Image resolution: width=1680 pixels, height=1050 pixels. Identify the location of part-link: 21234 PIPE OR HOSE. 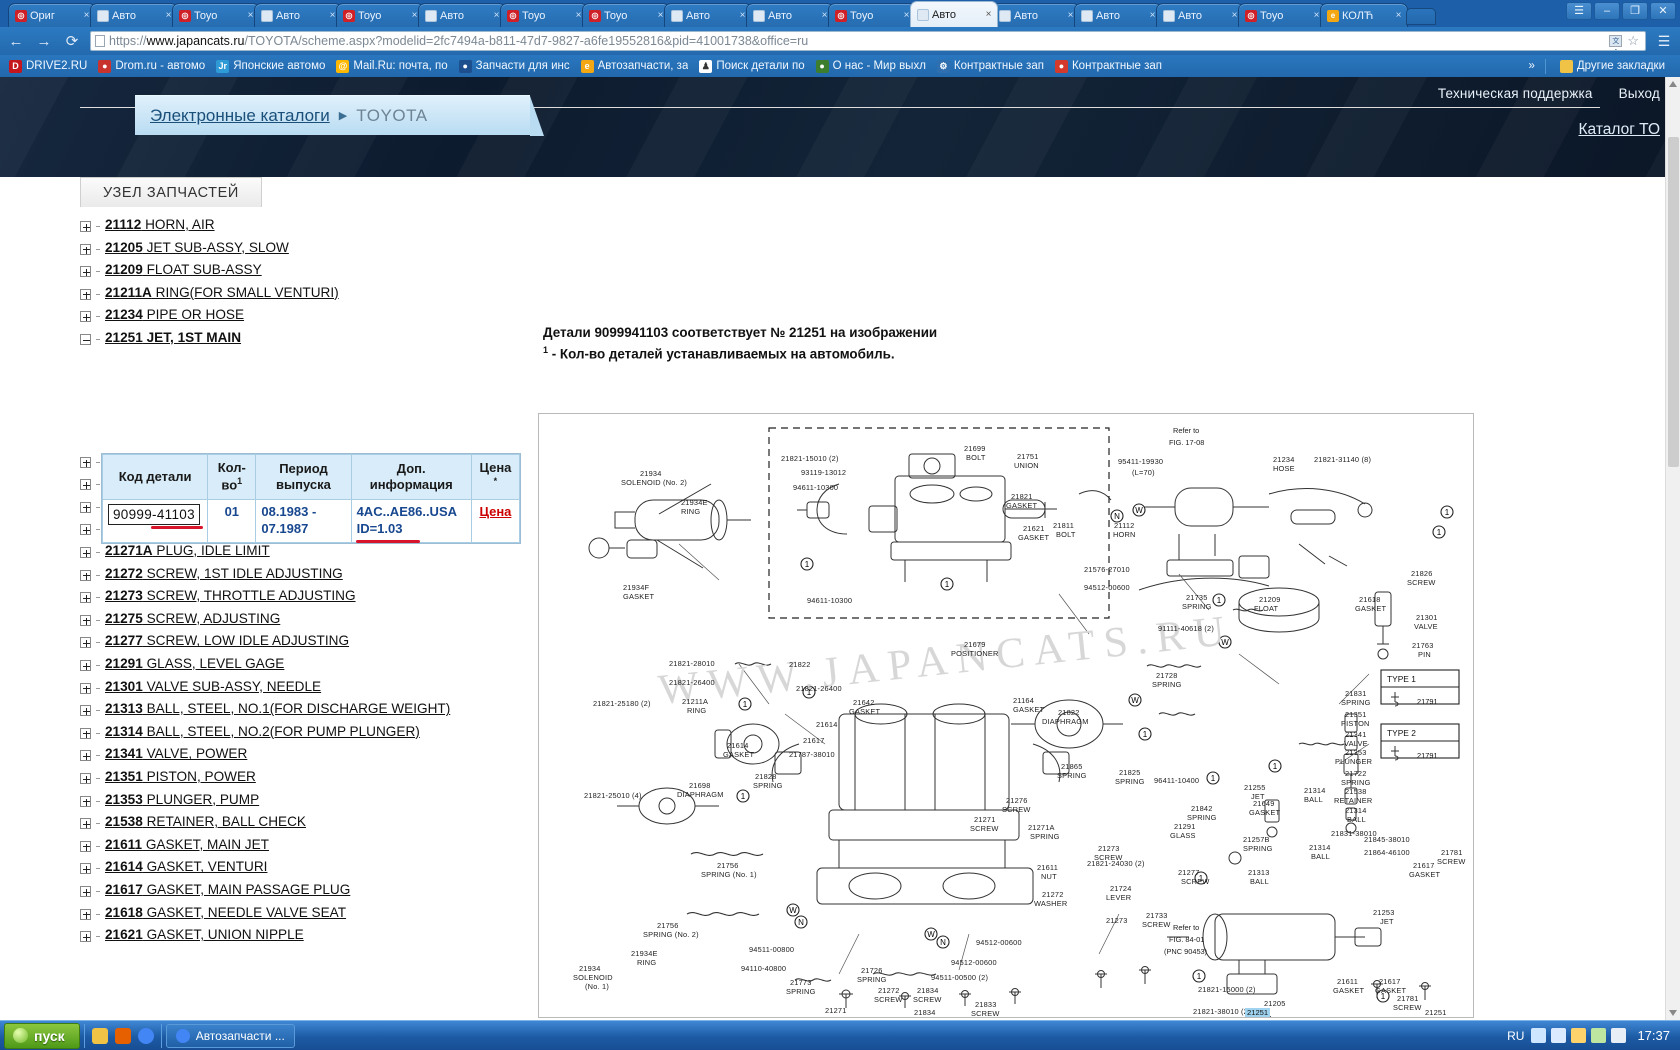
(174, 314).